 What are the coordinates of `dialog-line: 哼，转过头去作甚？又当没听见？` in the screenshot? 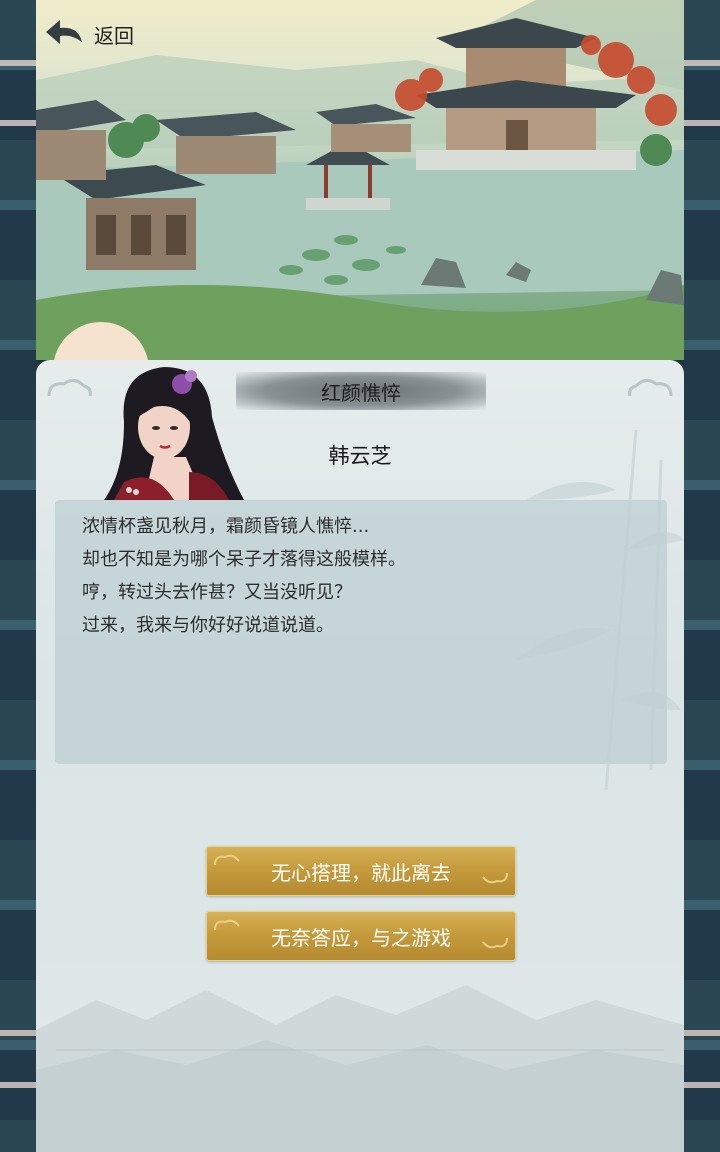 It's located at (217, 592).